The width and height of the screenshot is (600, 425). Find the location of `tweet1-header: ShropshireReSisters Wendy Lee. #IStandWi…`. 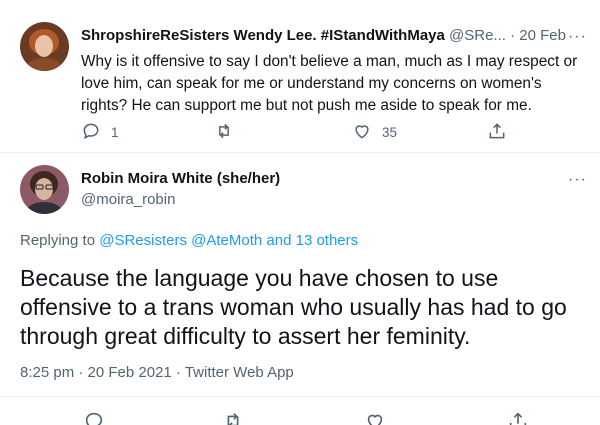

tweet1-header: ShropshireReSisters Wendy Lee. #IStandWi… is located at coordinates (323, 35).